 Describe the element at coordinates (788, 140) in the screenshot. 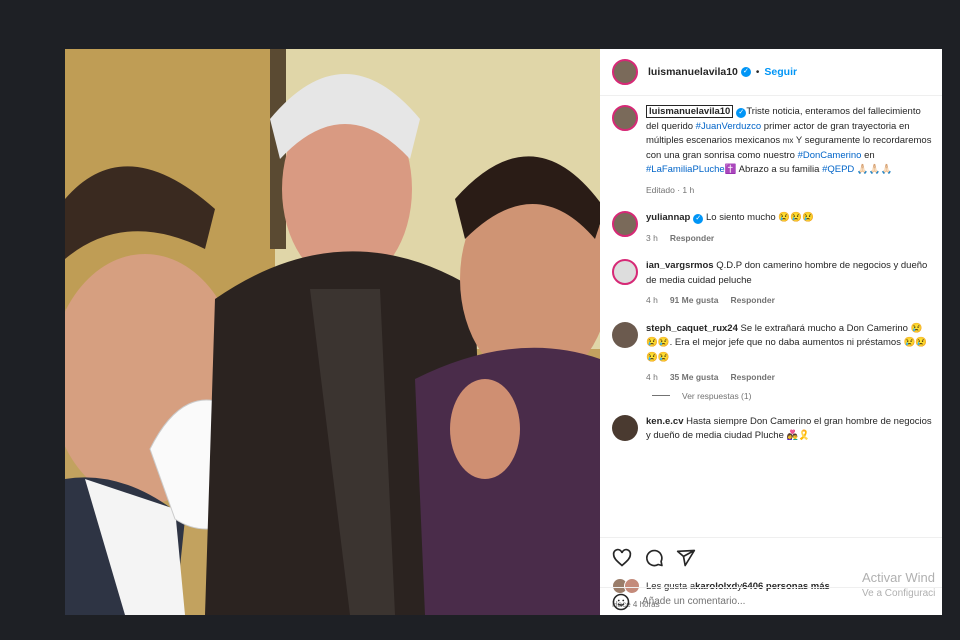

I see `caption-text: mx` at that location.